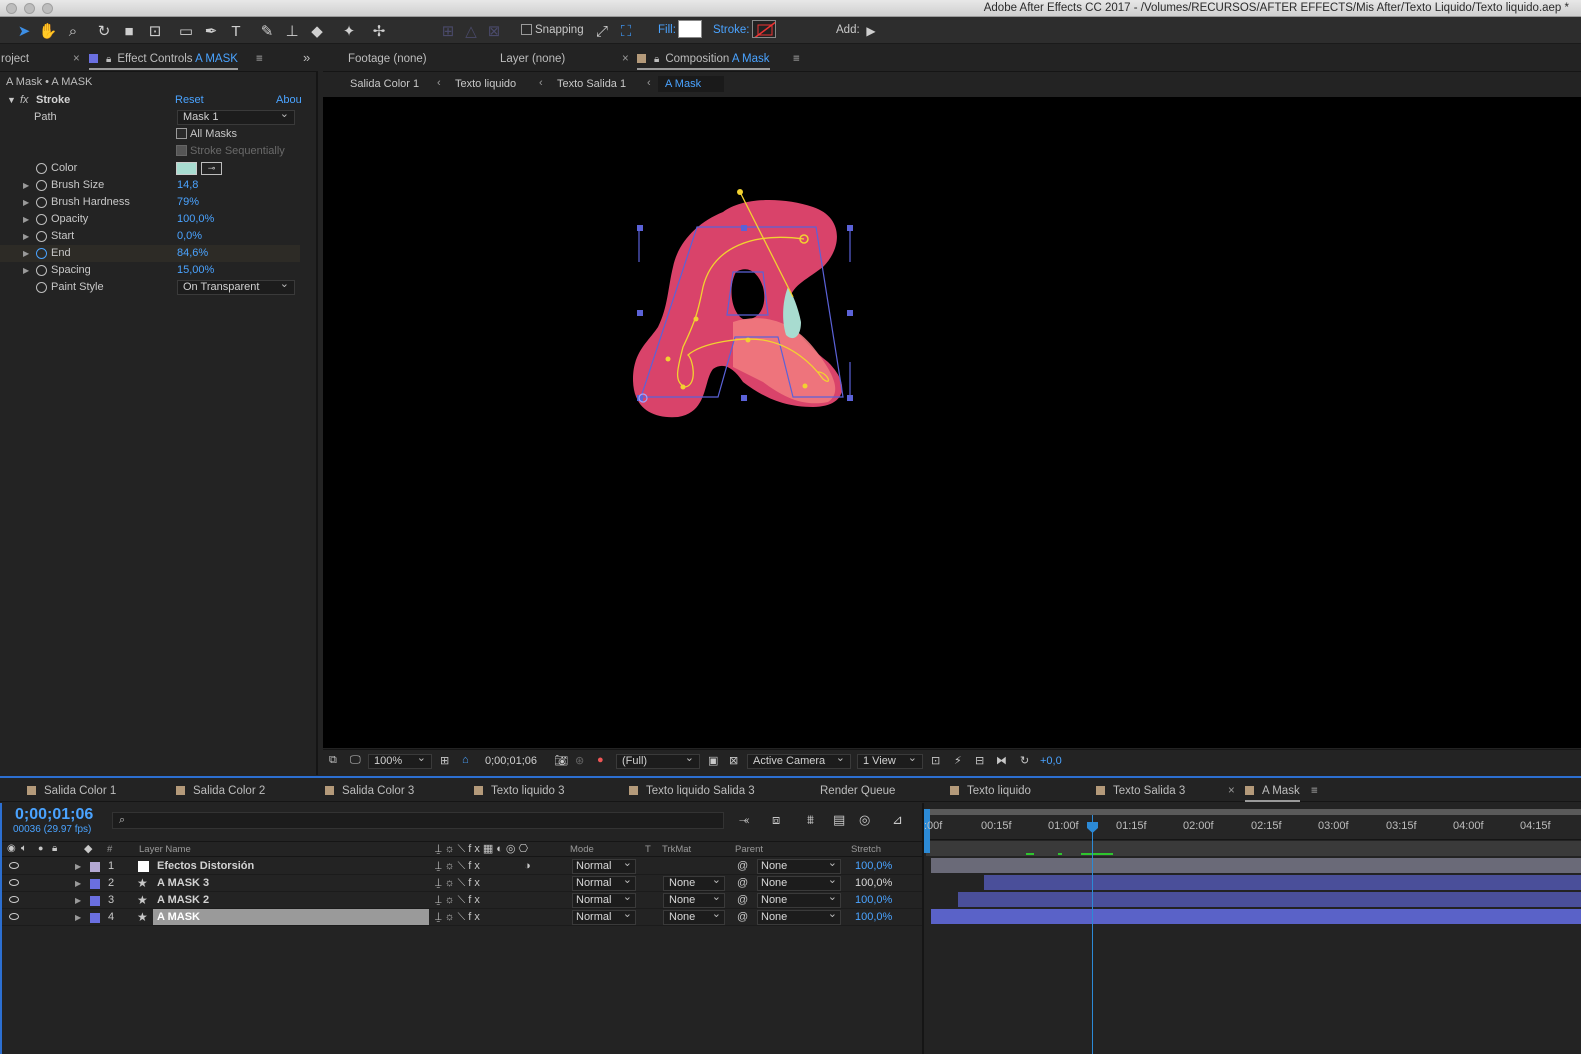 The height and width of the screenshot is (1054, 1581). Describe the element at coordinates (990, 791) in the screenshot. I see `tab-timeline: Texto liquido` at that location.